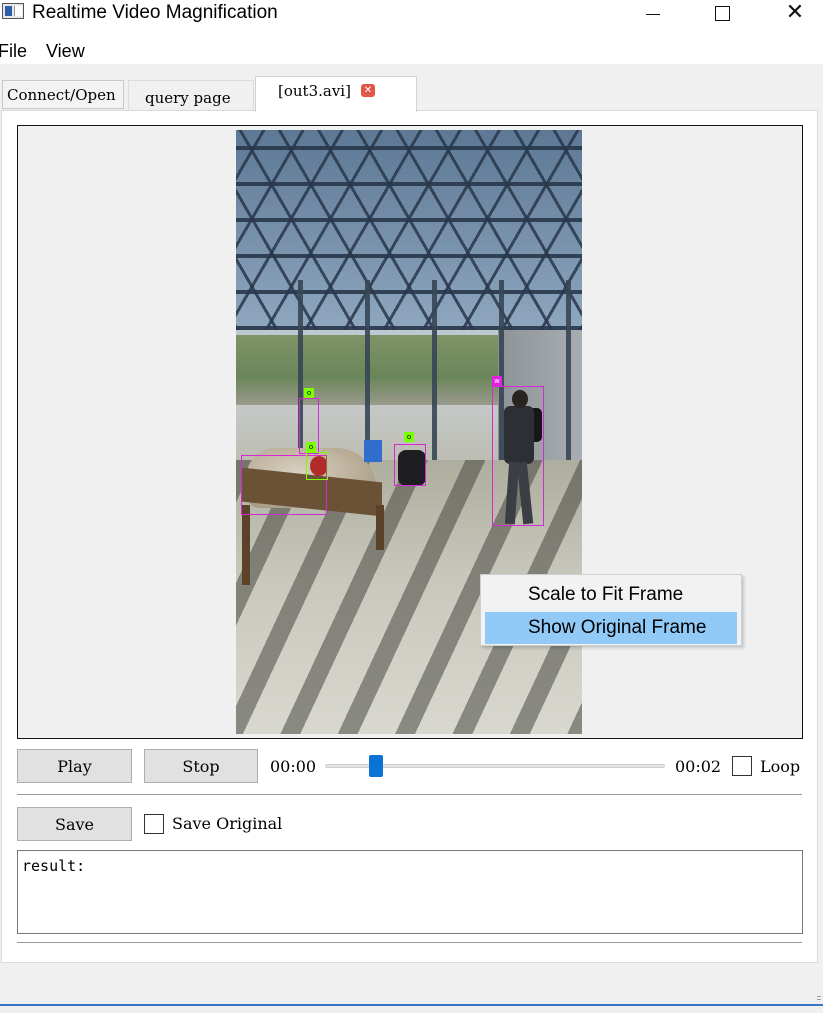  I want to click on tab-label: query page, so click(188, 97).